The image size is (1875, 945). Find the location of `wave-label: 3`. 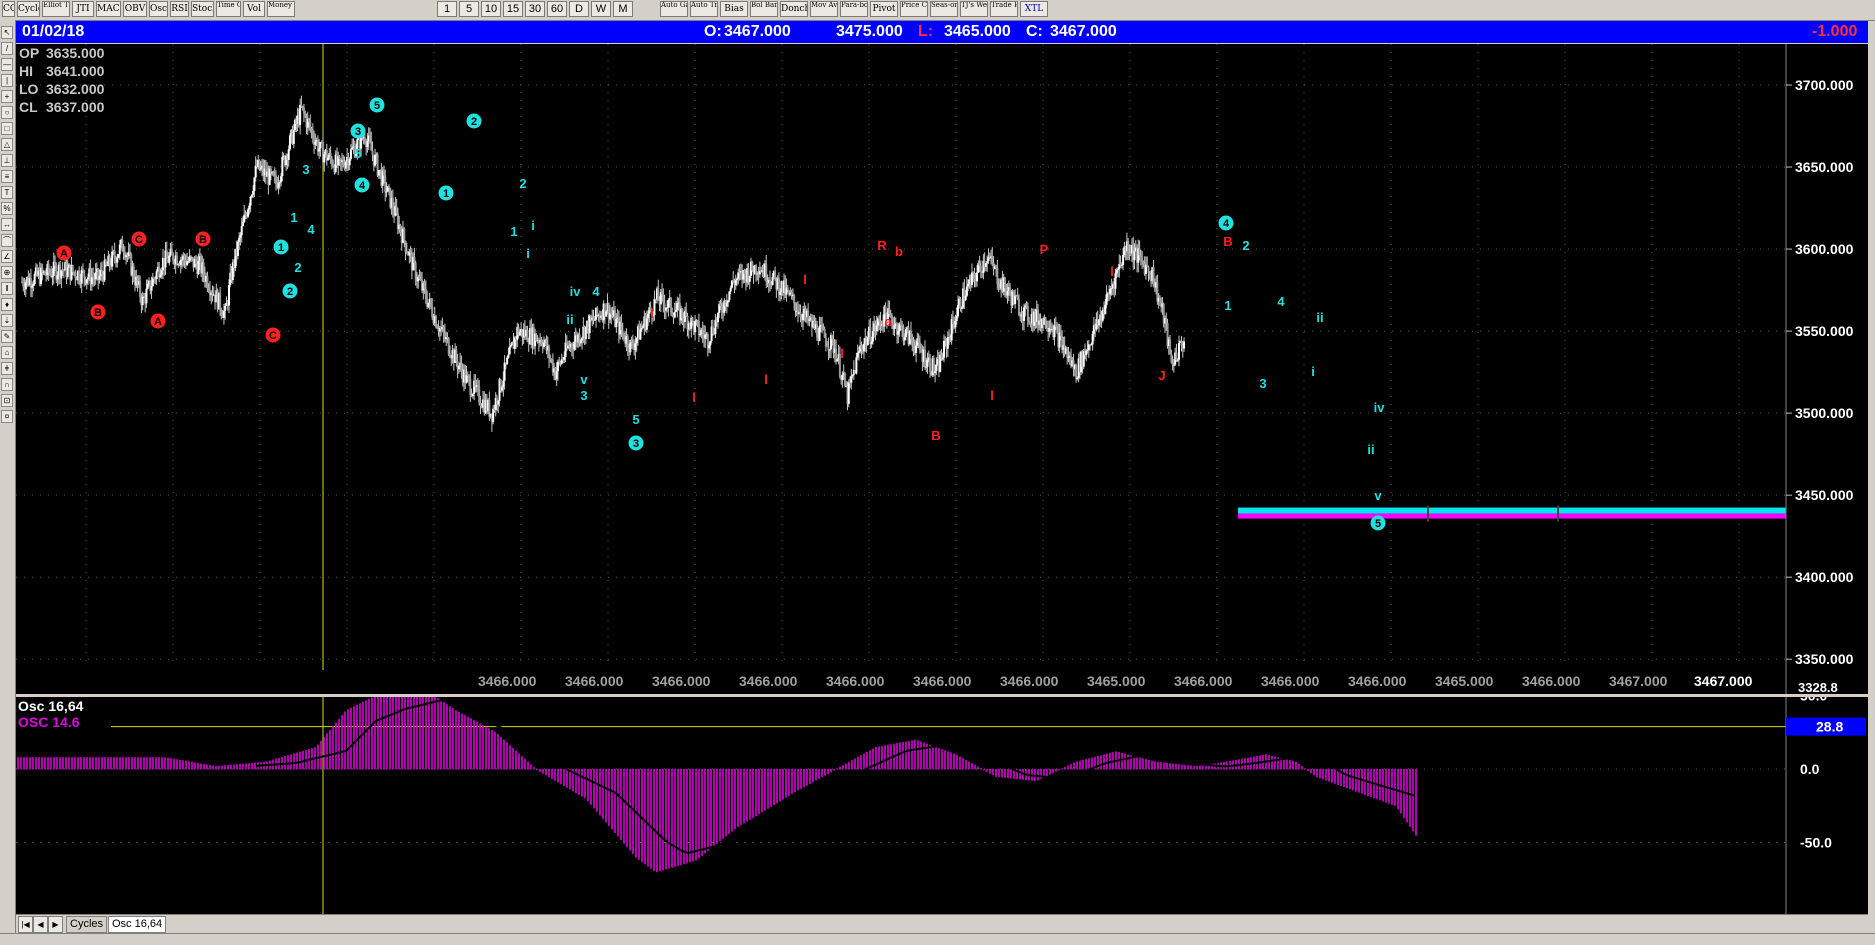

wave-label: 3 is located at coordinates (1262, 383).